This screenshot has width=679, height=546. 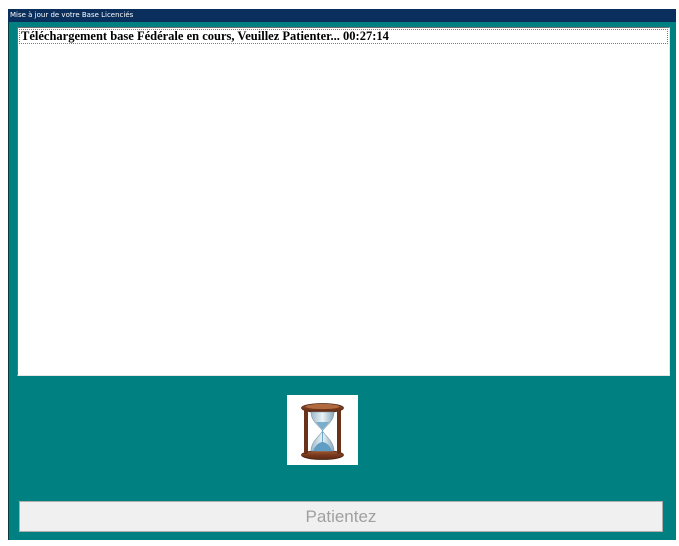 I want to click on hourglass-icon, so click(x=322, y=430).